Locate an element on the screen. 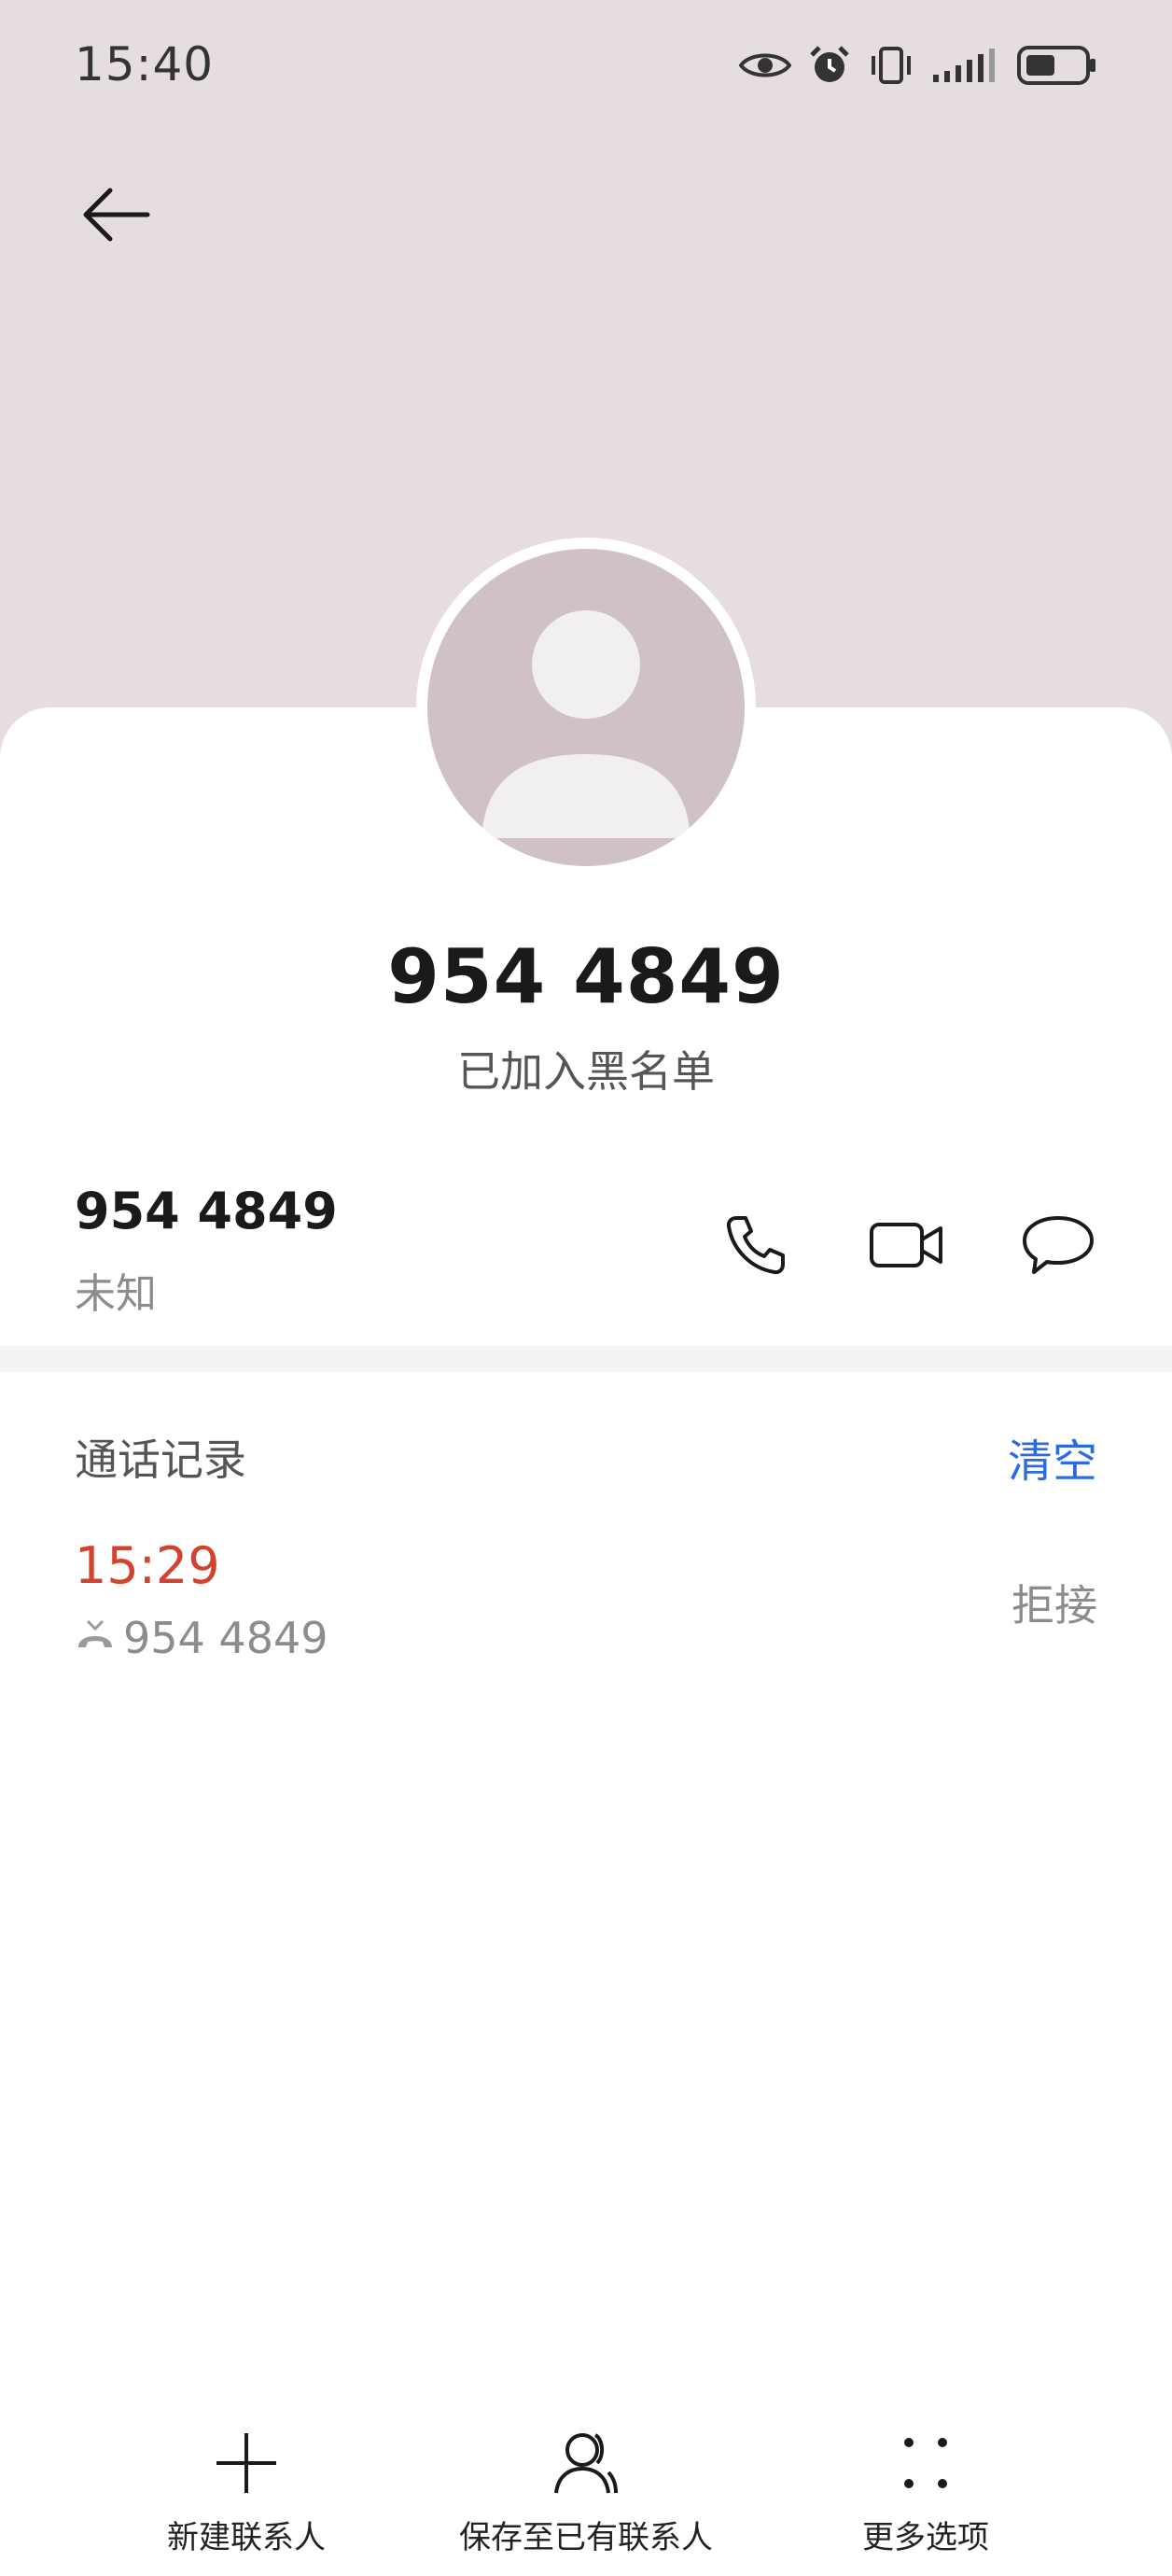  eye-icon is located at coordinates (765, 65).